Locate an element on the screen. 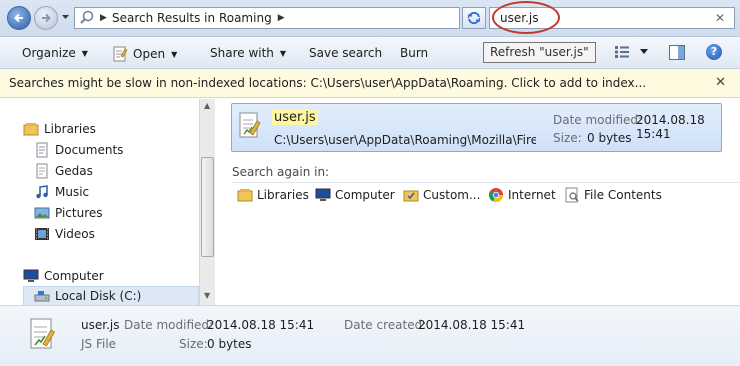 This screenshot has width=740, height=366. pictures-icon is located at coordinates (42, 213).